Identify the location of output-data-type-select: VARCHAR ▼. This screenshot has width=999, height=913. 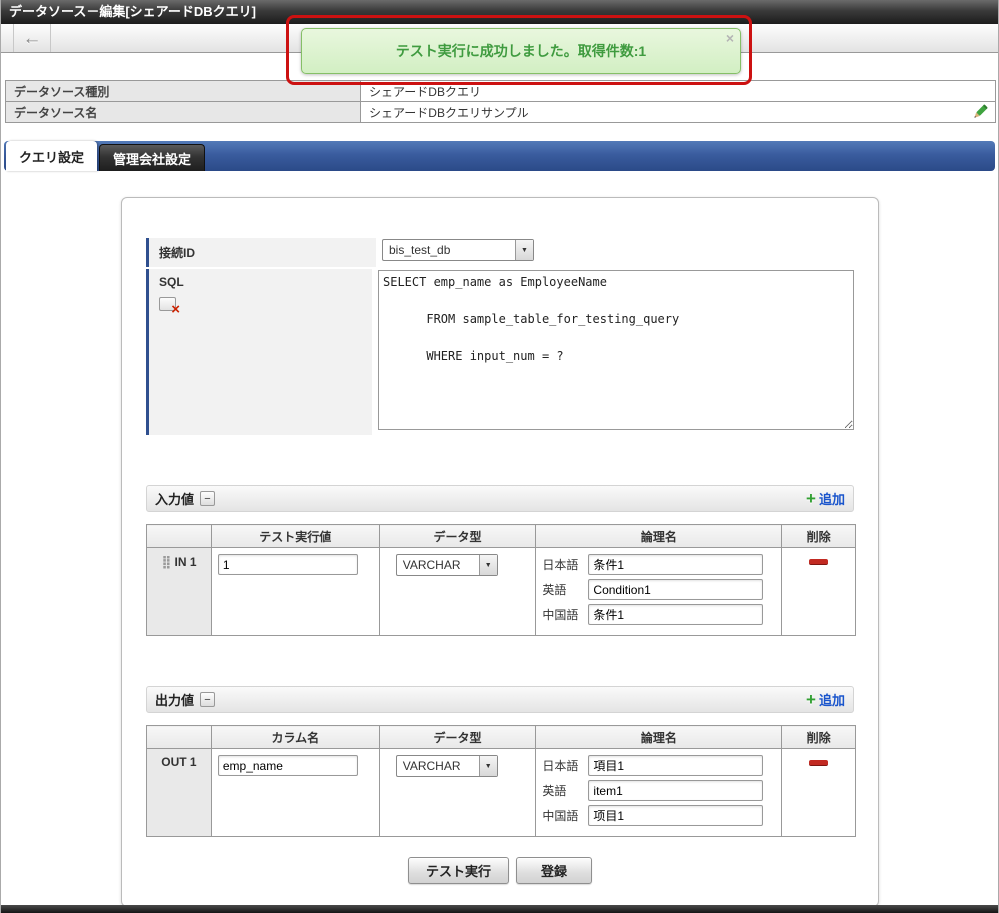
(446, 766).